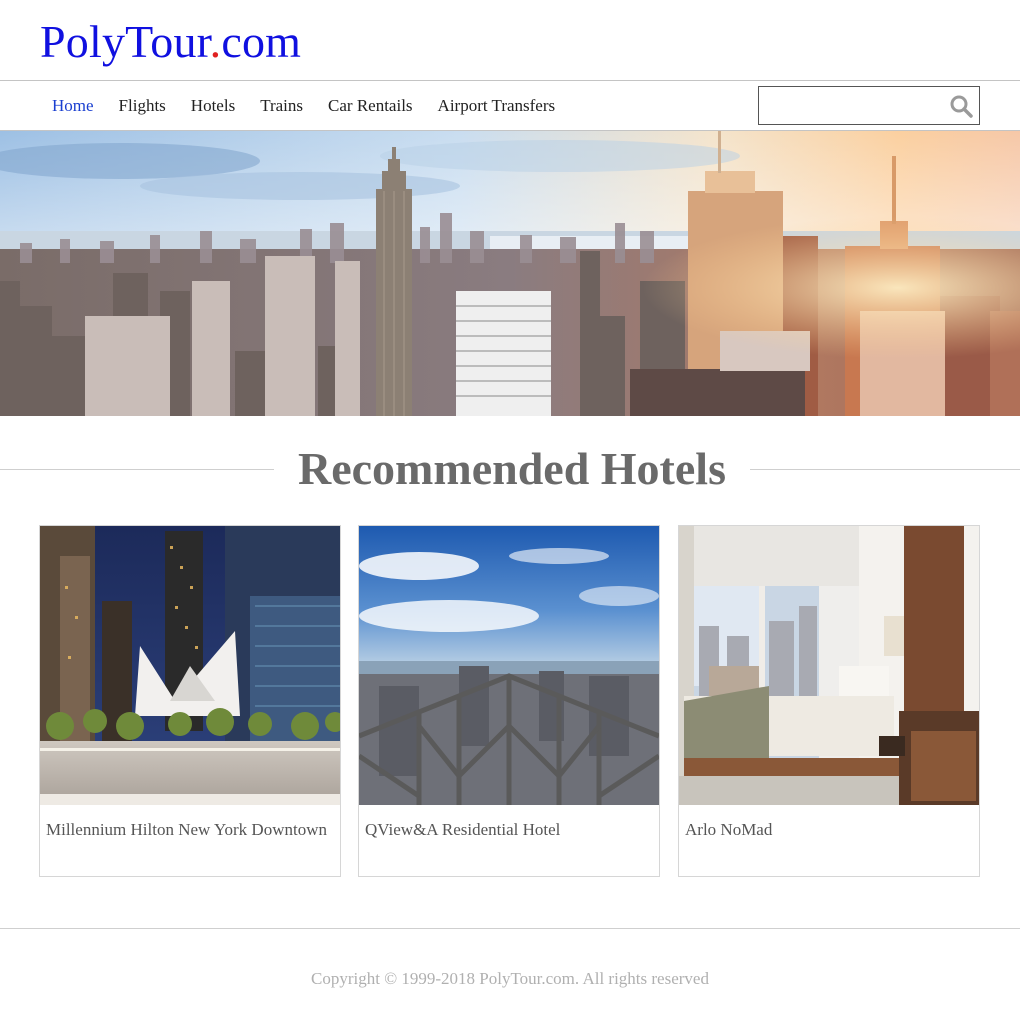 This screenshot has width=1020, height=1034. I want to click on search-icon, so click(961, 106).